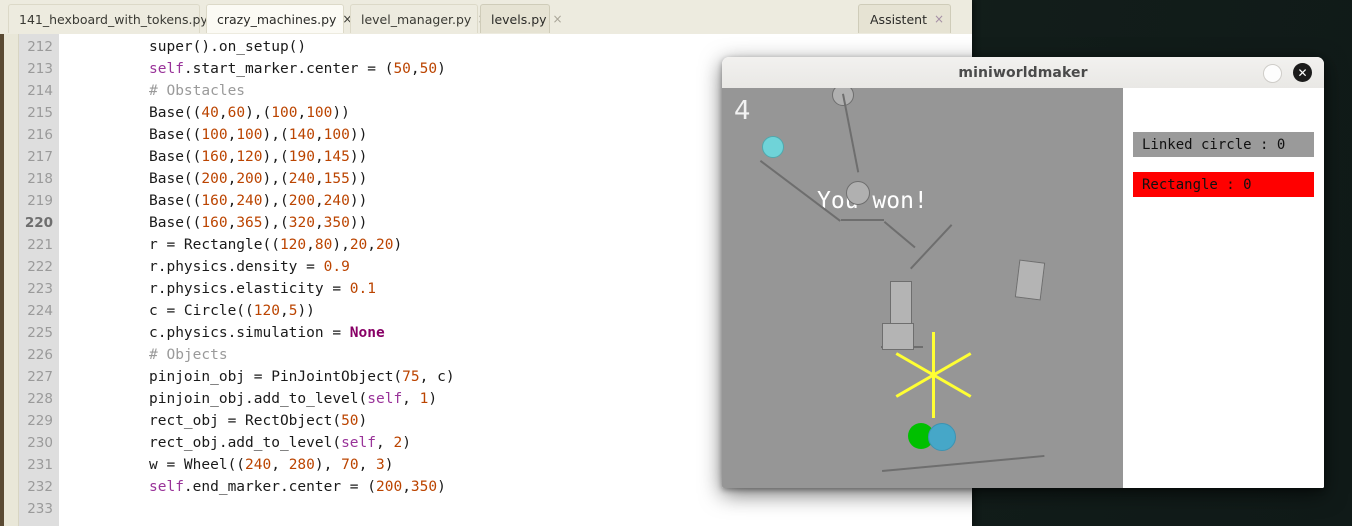 The image size is (1352, 526). What do you see at coordinates (40, 289) in the screenshot?
I see `line-number: 223` at bounding box center [40, 289].